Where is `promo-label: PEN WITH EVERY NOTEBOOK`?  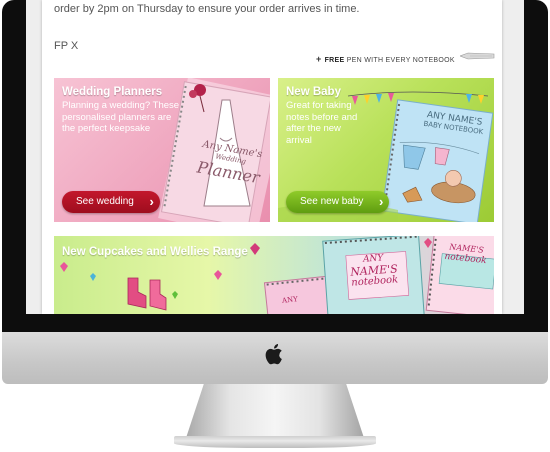 promo-label: PEN WITH EVERY NOTEBOOK is located at coordinates (400, 60).